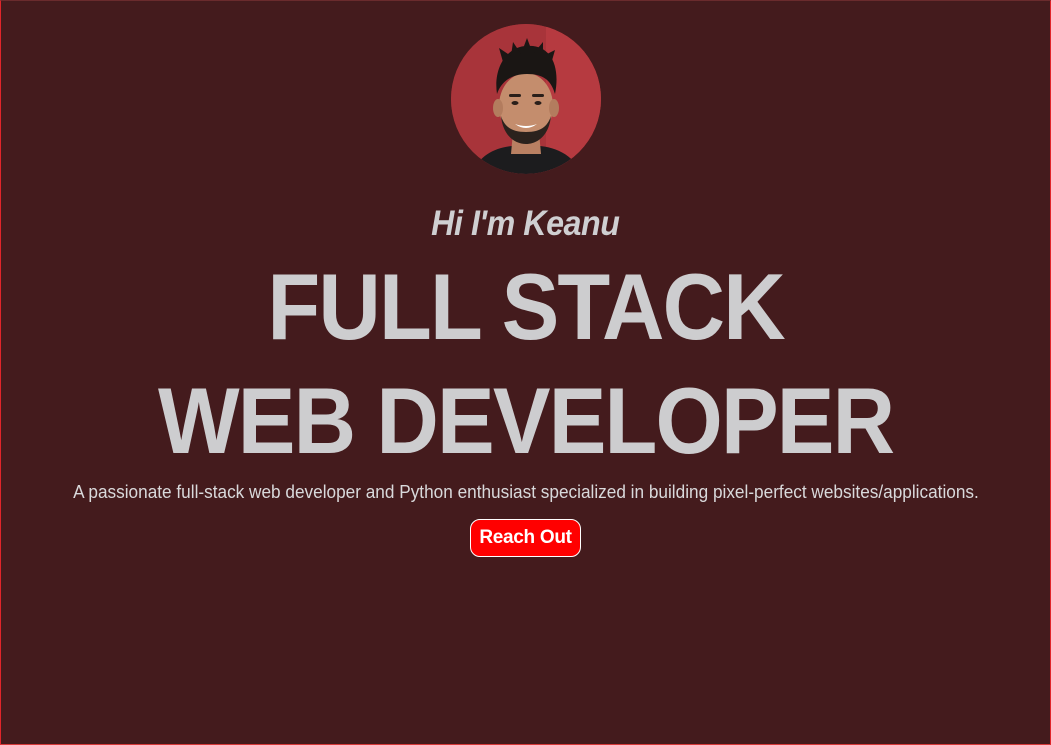  I want to click on title-line-2: WEB DEVELOPER, so click(526, 420).